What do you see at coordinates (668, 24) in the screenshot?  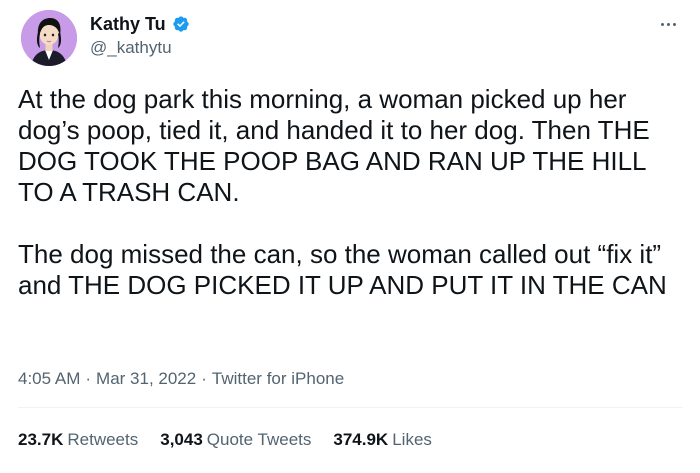 I see `more-options-icon` at bounding box center [668, 24].